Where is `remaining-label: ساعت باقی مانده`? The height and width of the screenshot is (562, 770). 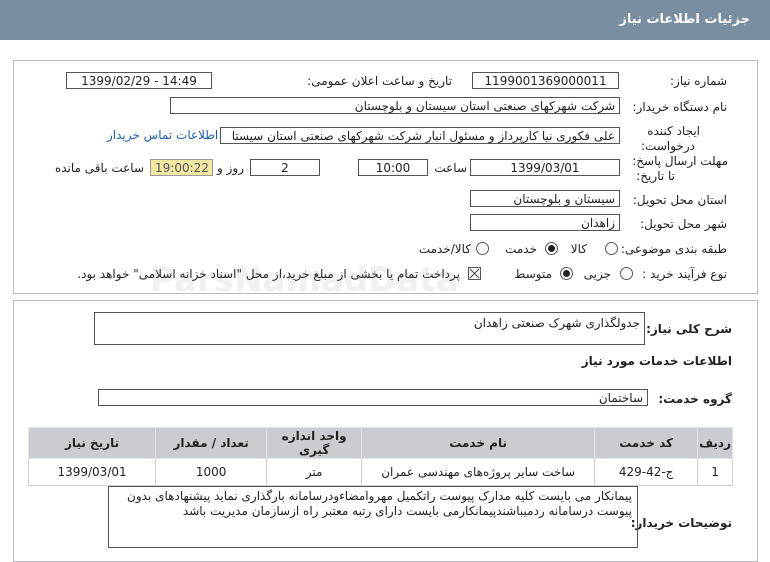 remaining-label: ساعت باقی مانده is located at coordinates (99, 168).